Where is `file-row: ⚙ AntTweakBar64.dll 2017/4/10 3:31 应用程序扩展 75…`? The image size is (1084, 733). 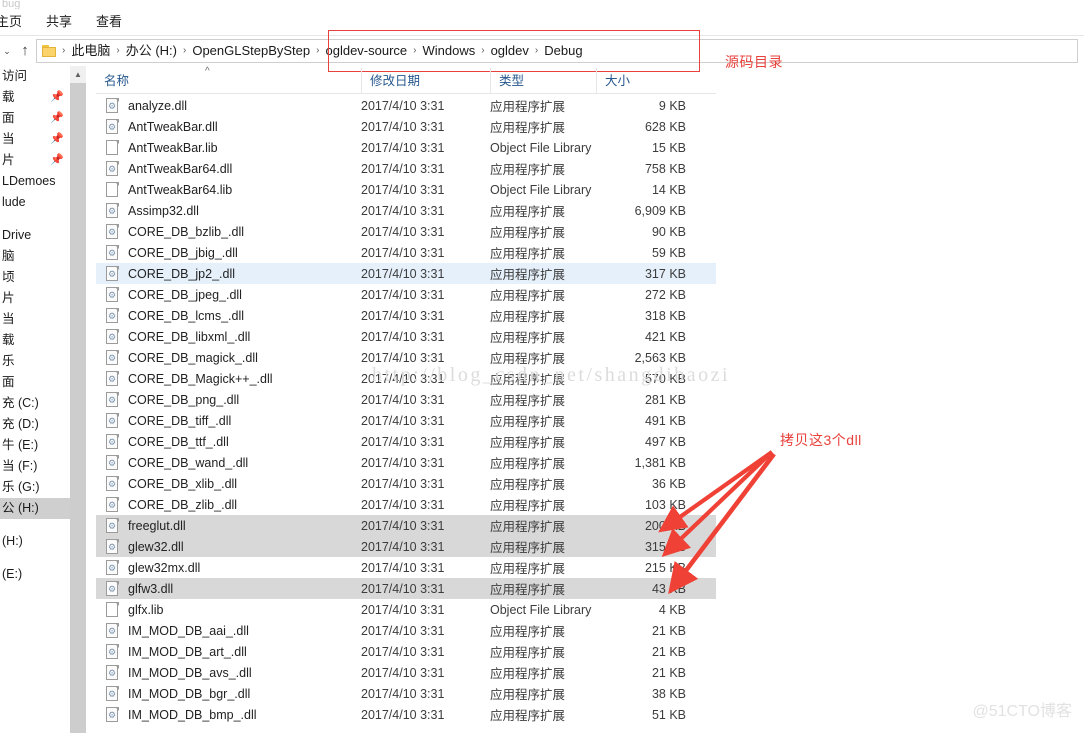
file-row: ⚙ AntTweakBar64.dll 2017/4/10 3:31 应用程序扩展 75… is located at coordinates (406, 168).